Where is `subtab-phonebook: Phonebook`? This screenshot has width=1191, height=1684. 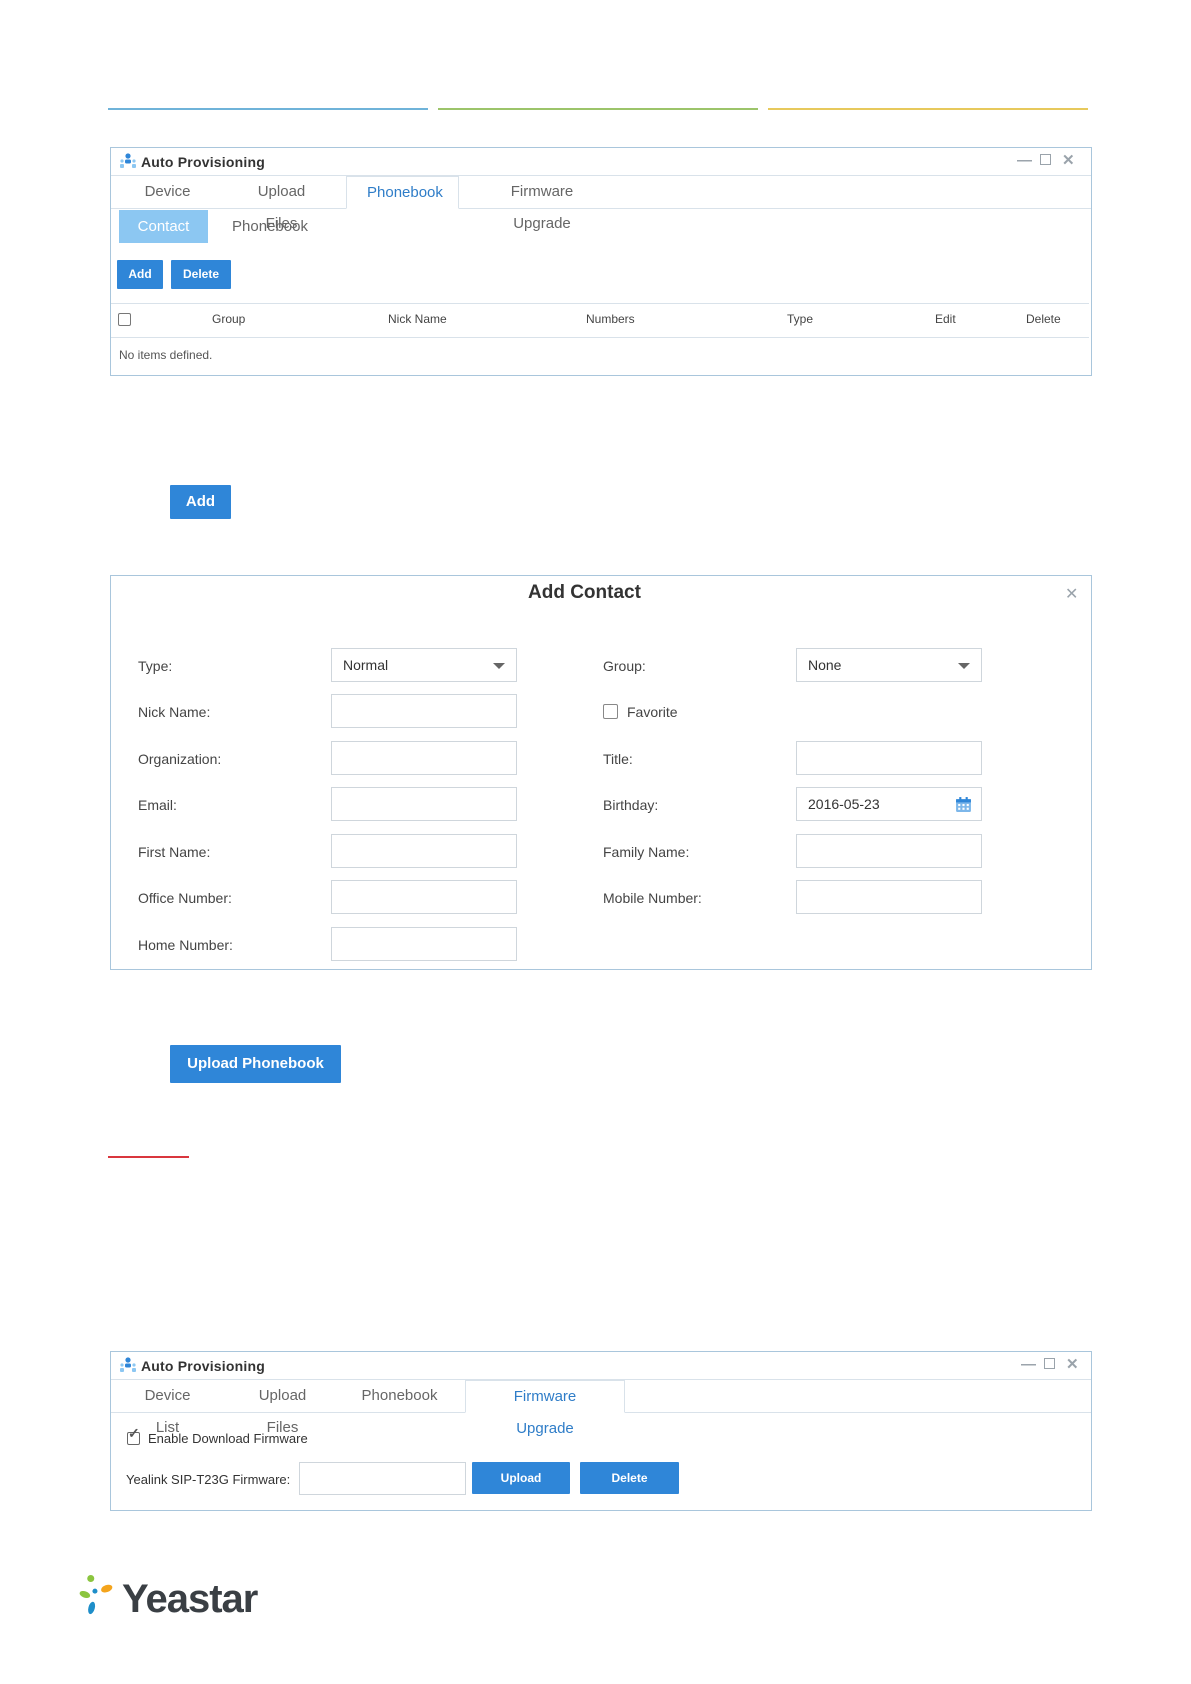
subtab-phonebook: Phonebook is located at coordinates (270, 226).